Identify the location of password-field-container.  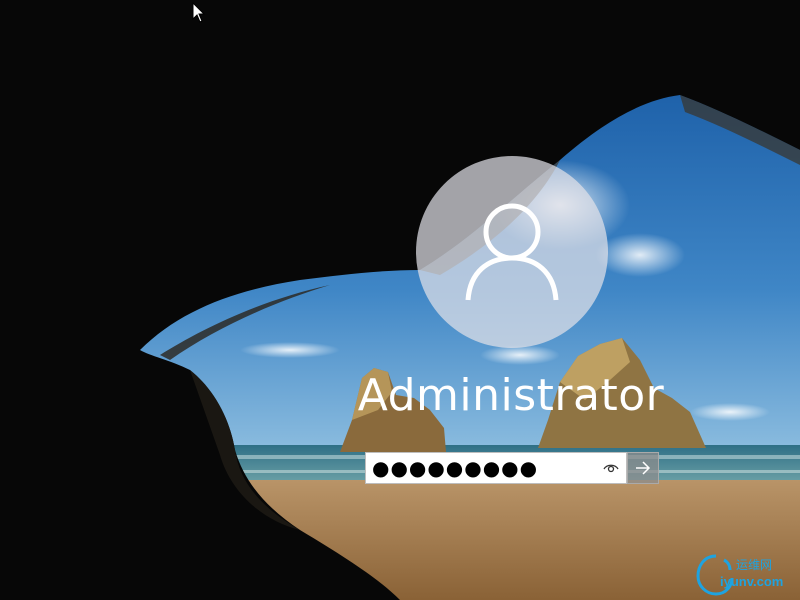
(496, 468).